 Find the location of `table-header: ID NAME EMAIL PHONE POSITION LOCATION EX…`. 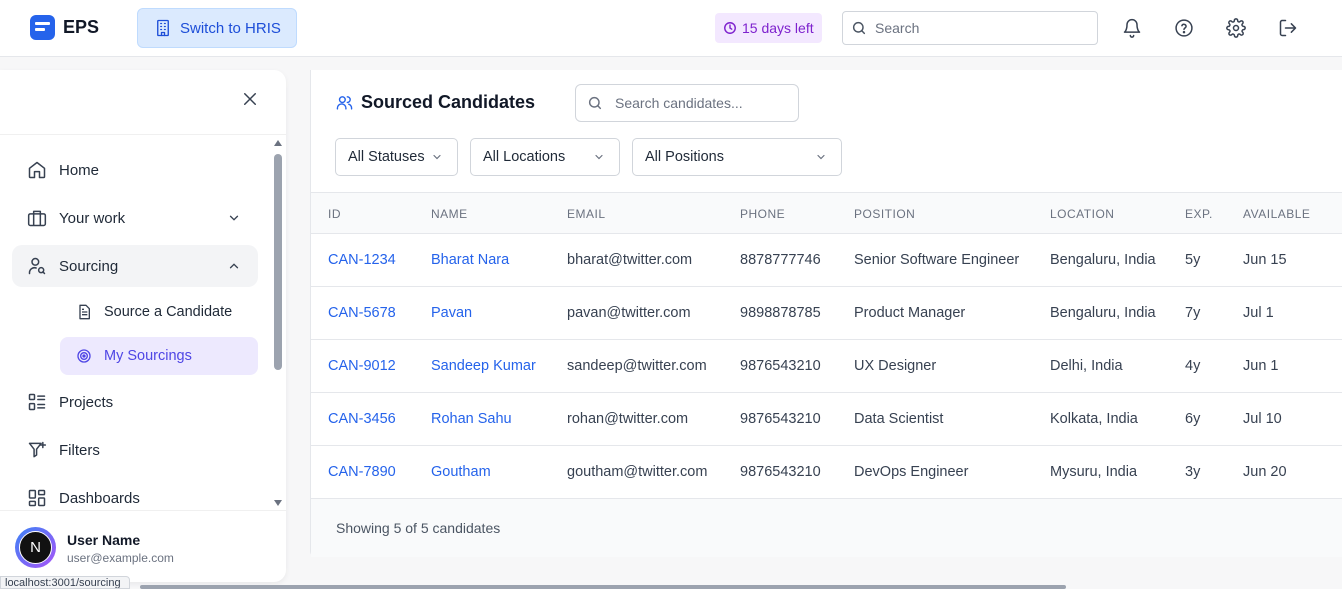

table-header: ID NAME EMAIL PHONE POSITION LOCATION EX… is located at coordinates (826, 213).